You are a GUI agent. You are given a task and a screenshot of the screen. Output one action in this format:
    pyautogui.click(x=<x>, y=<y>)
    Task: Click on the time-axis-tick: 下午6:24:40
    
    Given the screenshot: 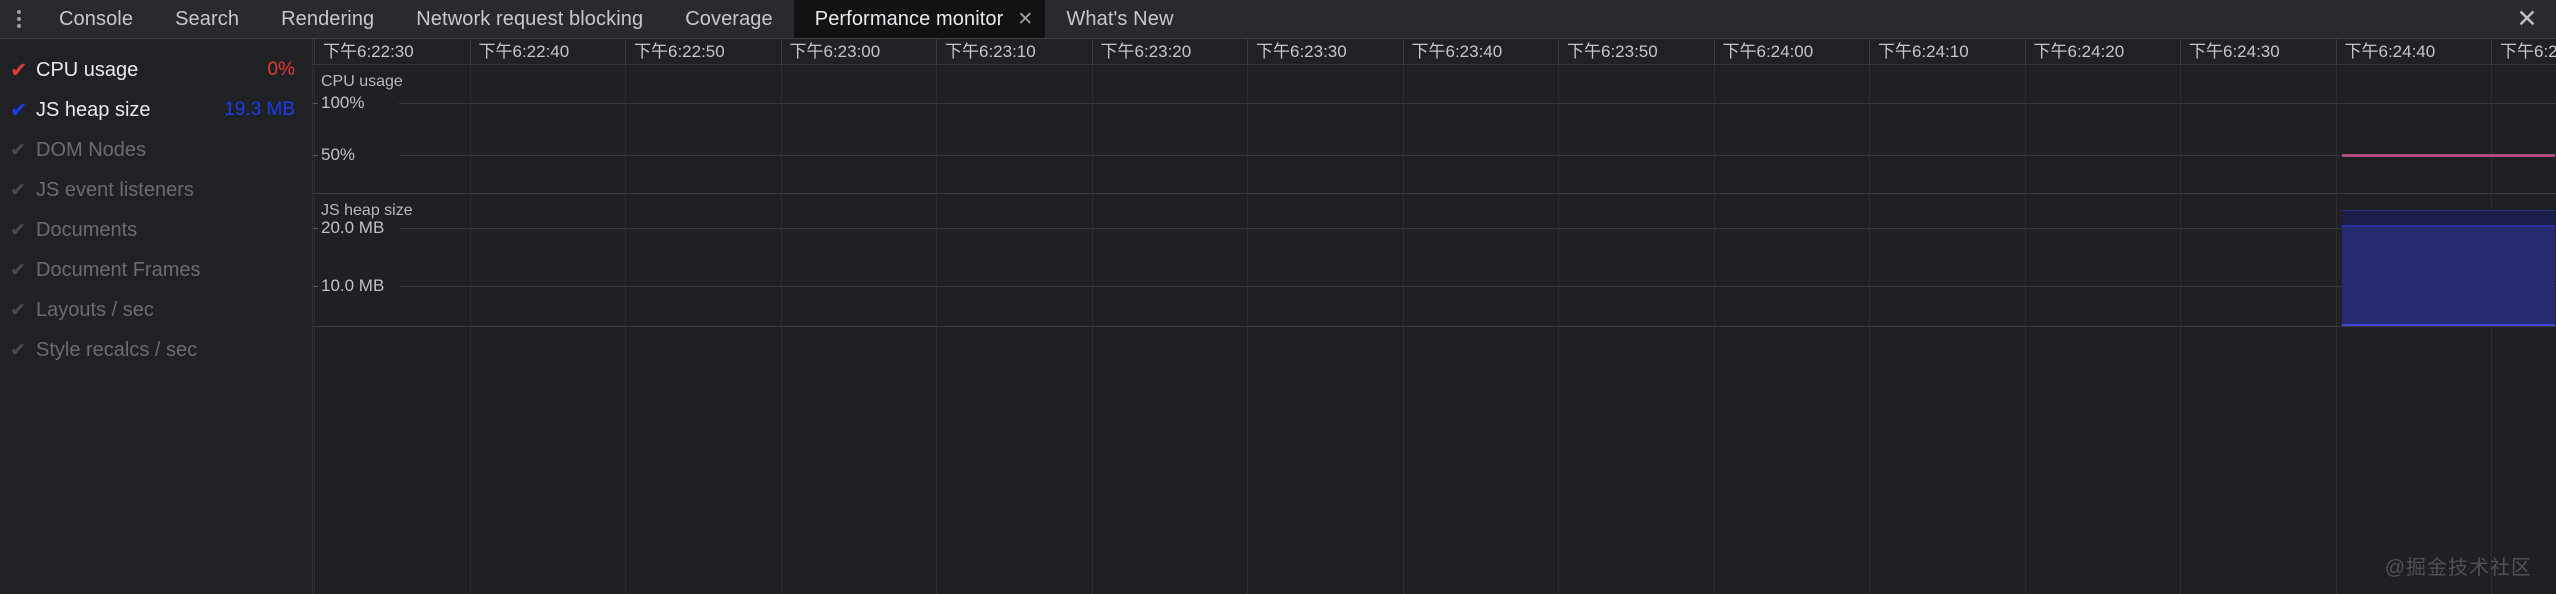 What is the action you would take?
    pyautogui.click(x=2385, y=52)
    